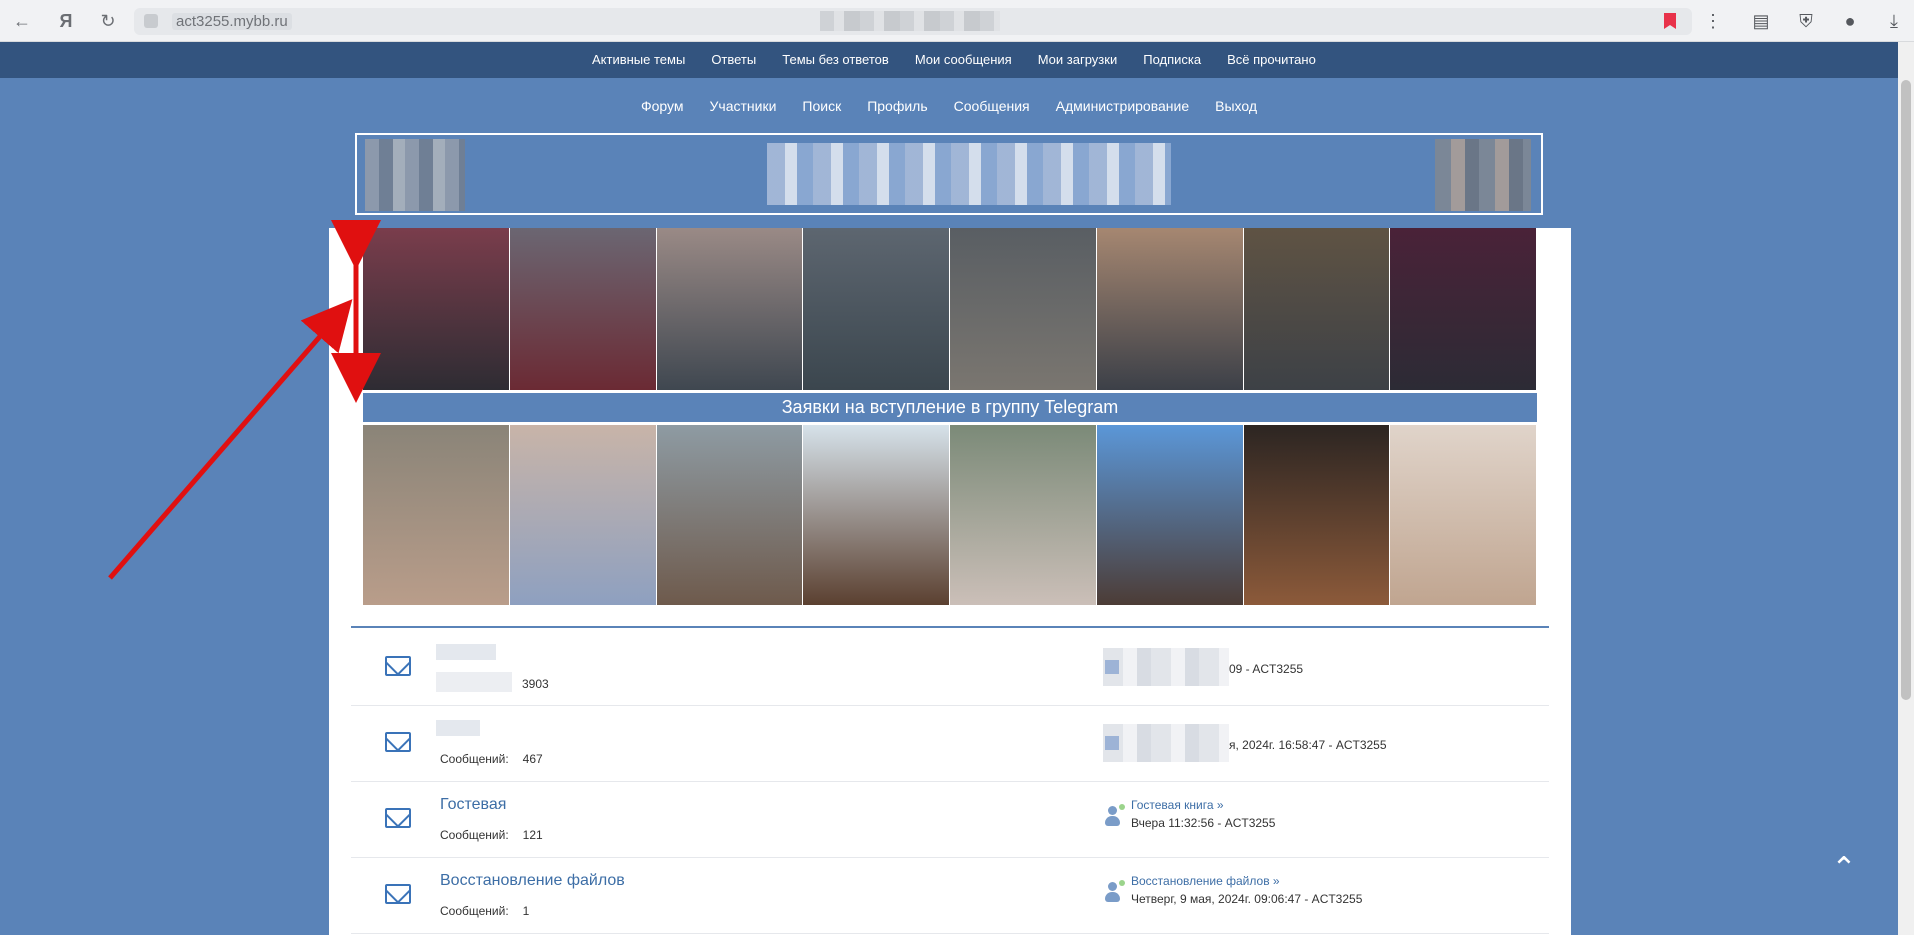 The height and width of the screenshot is (935, 1914). I want to click on topbar-item-active: Активные темы, so click(638, 60).